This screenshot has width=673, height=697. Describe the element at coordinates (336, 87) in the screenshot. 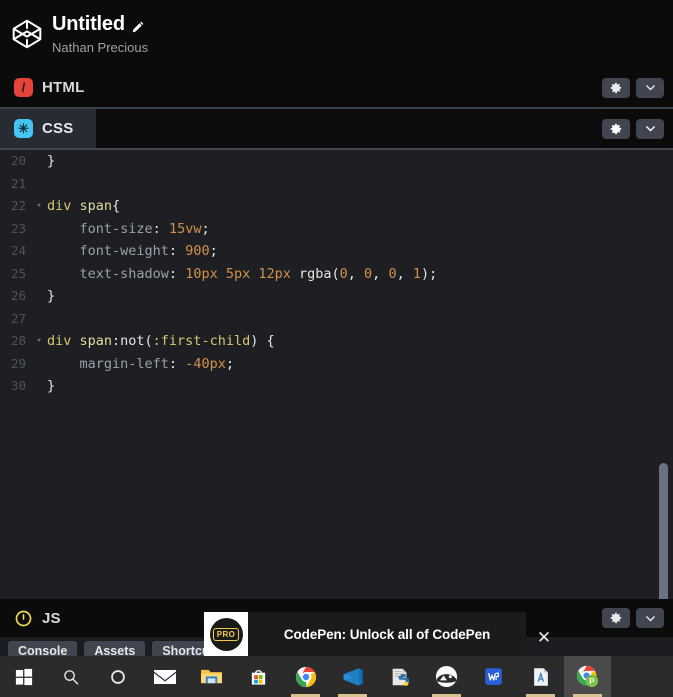

I see `html-tab-row: / HTML` at that location.